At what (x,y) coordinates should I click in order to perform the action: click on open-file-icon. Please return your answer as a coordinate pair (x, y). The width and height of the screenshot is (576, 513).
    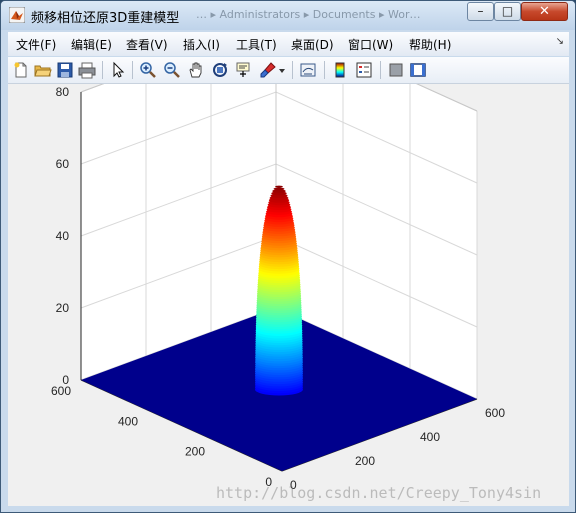
    Looking at the image, I should click on (43, 70).